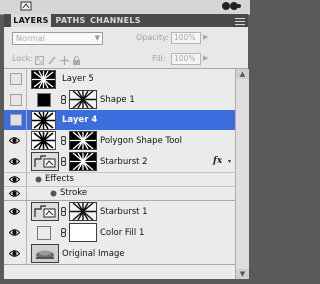 The image size is (320, 284). What do you see at coordinates (242, 74) in the screenshot?
I see `scroll-up-arrow-icon: ▲` at bounding box center [242, 74].